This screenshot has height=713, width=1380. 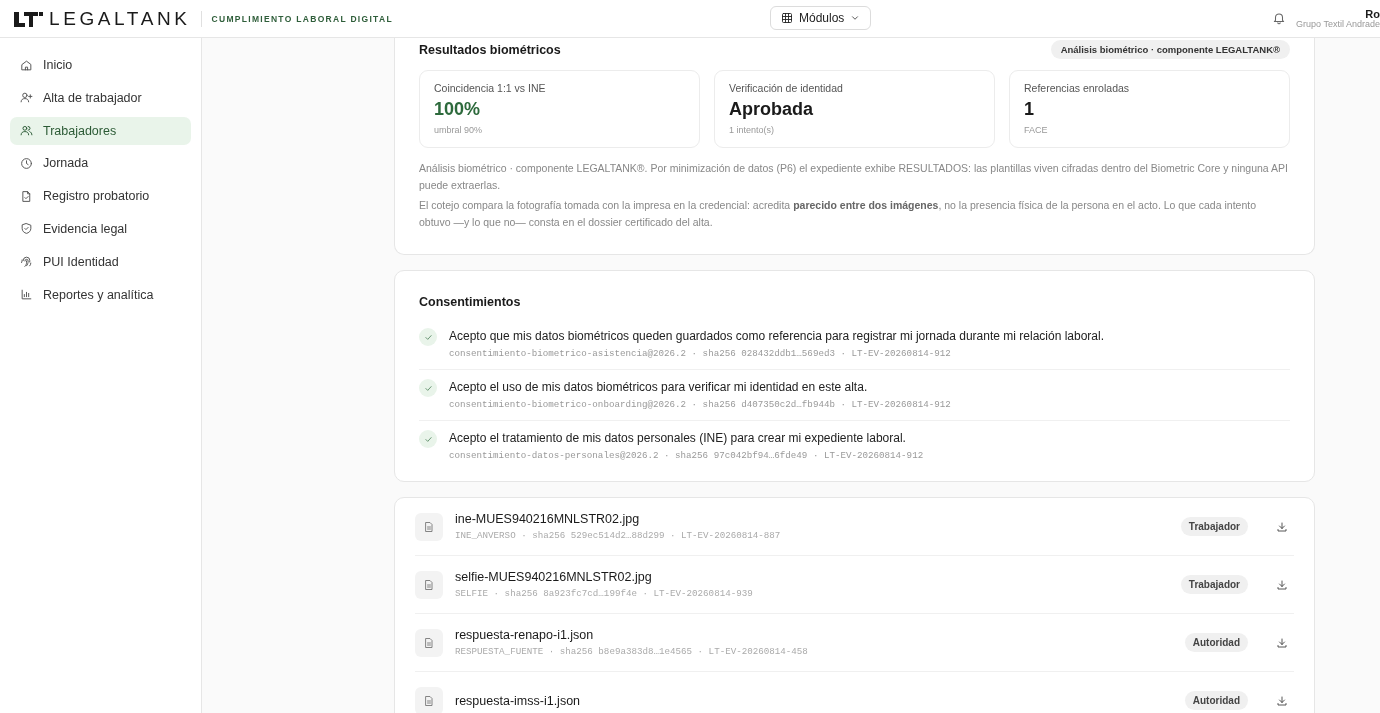 I want to click on metric-value: Aprobada, so click(x=771, y=109).